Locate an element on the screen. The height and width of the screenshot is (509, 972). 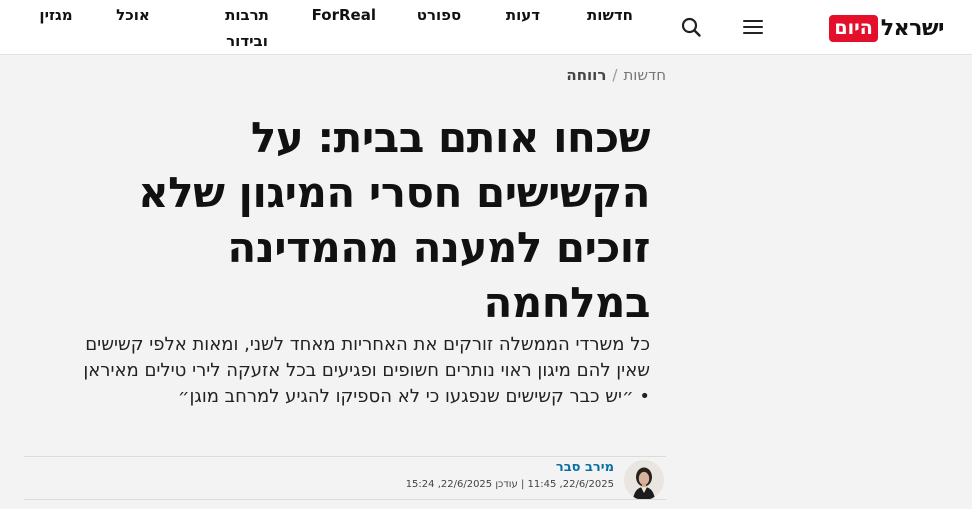
nav-item-sport: ספורט is located at coordinates (439, 15).